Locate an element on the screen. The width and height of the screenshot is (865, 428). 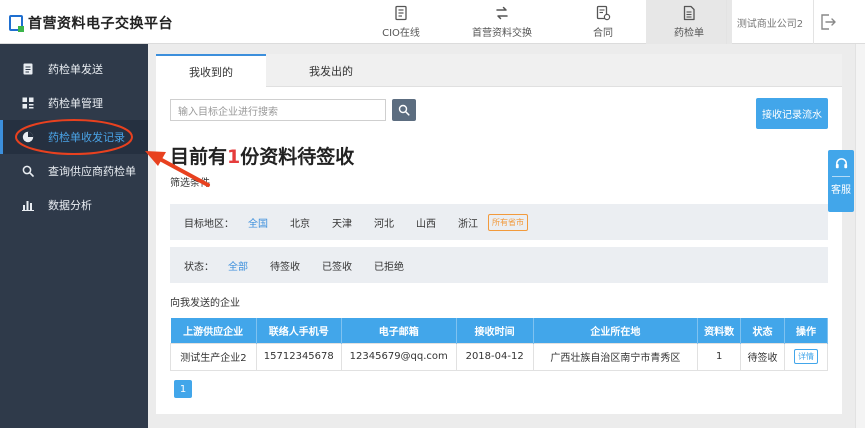
bar-chart-icon is located at coordinates (28, 205).